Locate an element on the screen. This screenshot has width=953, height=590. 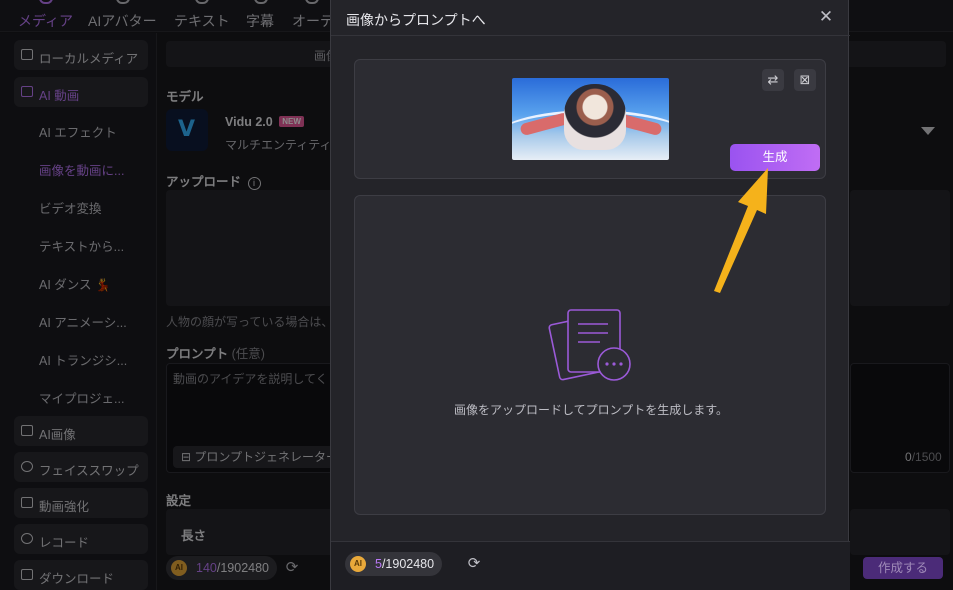
dialog-credits: AI 5/1902480 is located at coordinates (394, 564).